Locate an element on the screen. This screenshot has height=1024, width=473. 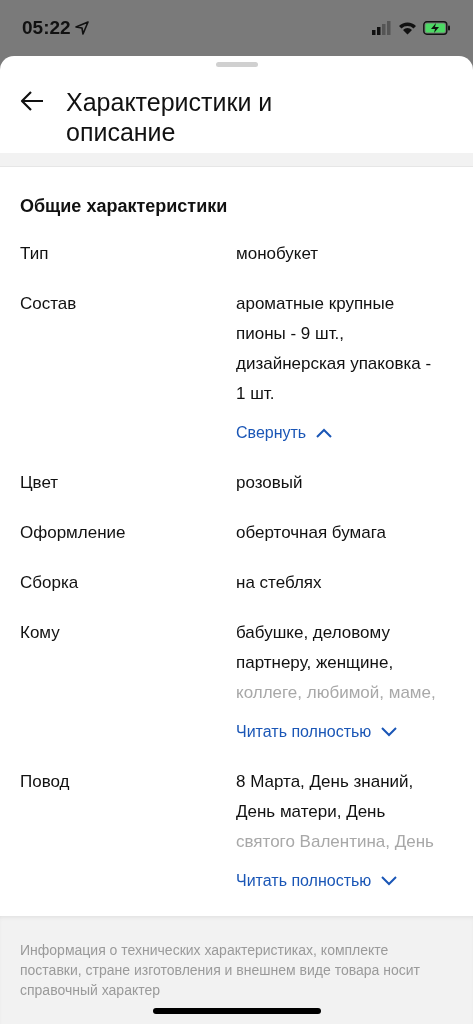
spec-value: 8 Марта, День знаний, День матери, День is located at coordinates (325, 797).